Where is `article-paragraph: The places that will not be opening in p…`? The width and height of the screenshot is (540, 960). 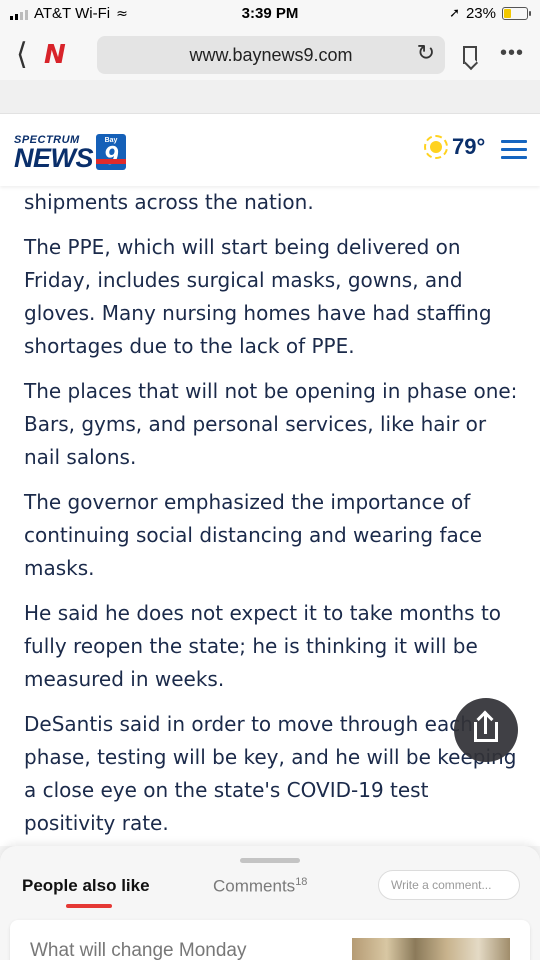 article-paragraph: The places that will not be opening in p… is located at coordinates (271, 424).